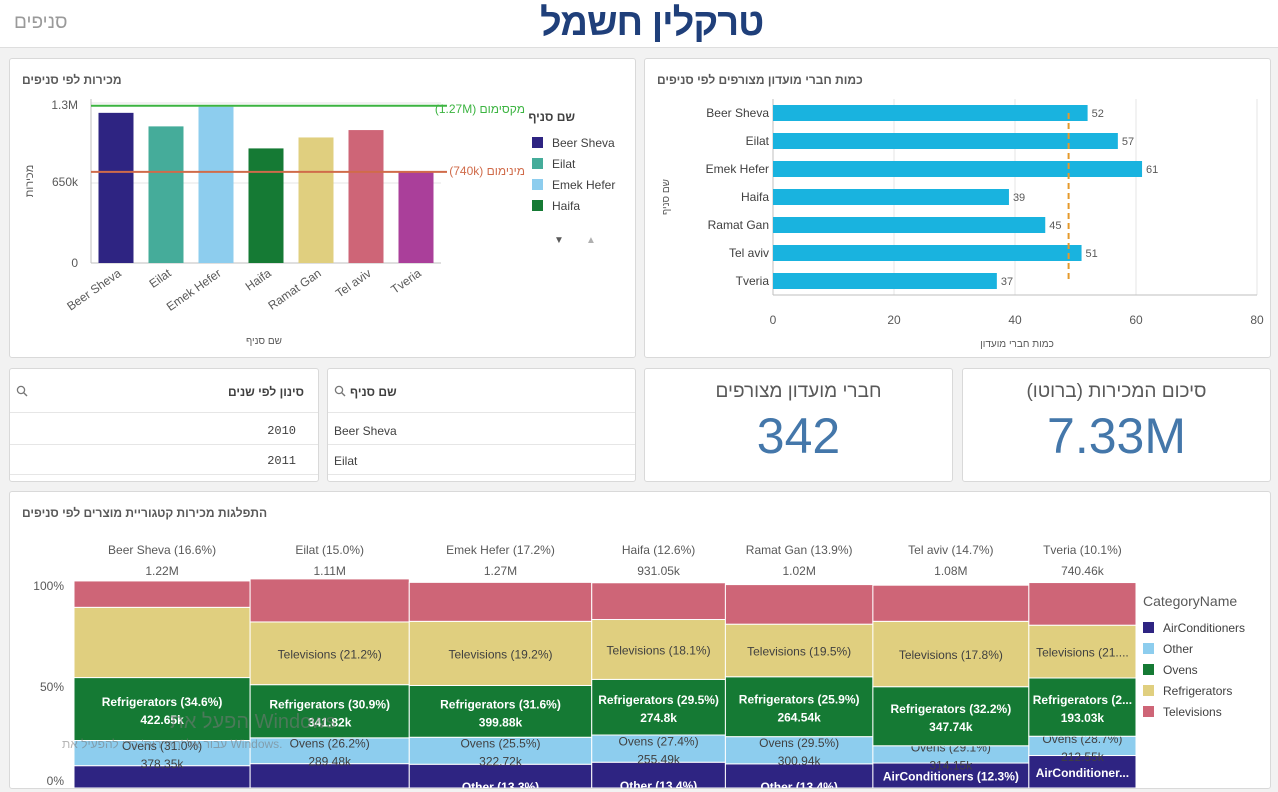  I want to click on mekko-column-total: 740.46k, so click(1083, 571).